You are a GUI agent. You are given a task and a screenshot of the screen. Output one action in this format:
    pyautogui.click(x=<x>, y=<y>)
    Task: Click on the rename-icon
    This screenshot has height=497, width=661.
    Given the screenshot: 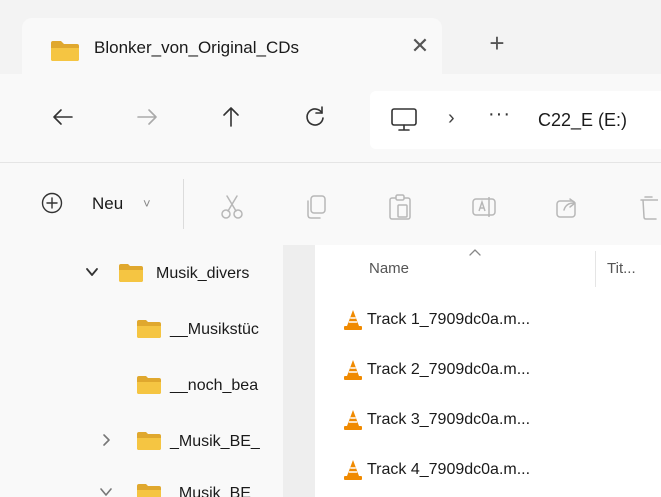 What is the action you would take?
    pyautogui.click(x=484, y=209)
    